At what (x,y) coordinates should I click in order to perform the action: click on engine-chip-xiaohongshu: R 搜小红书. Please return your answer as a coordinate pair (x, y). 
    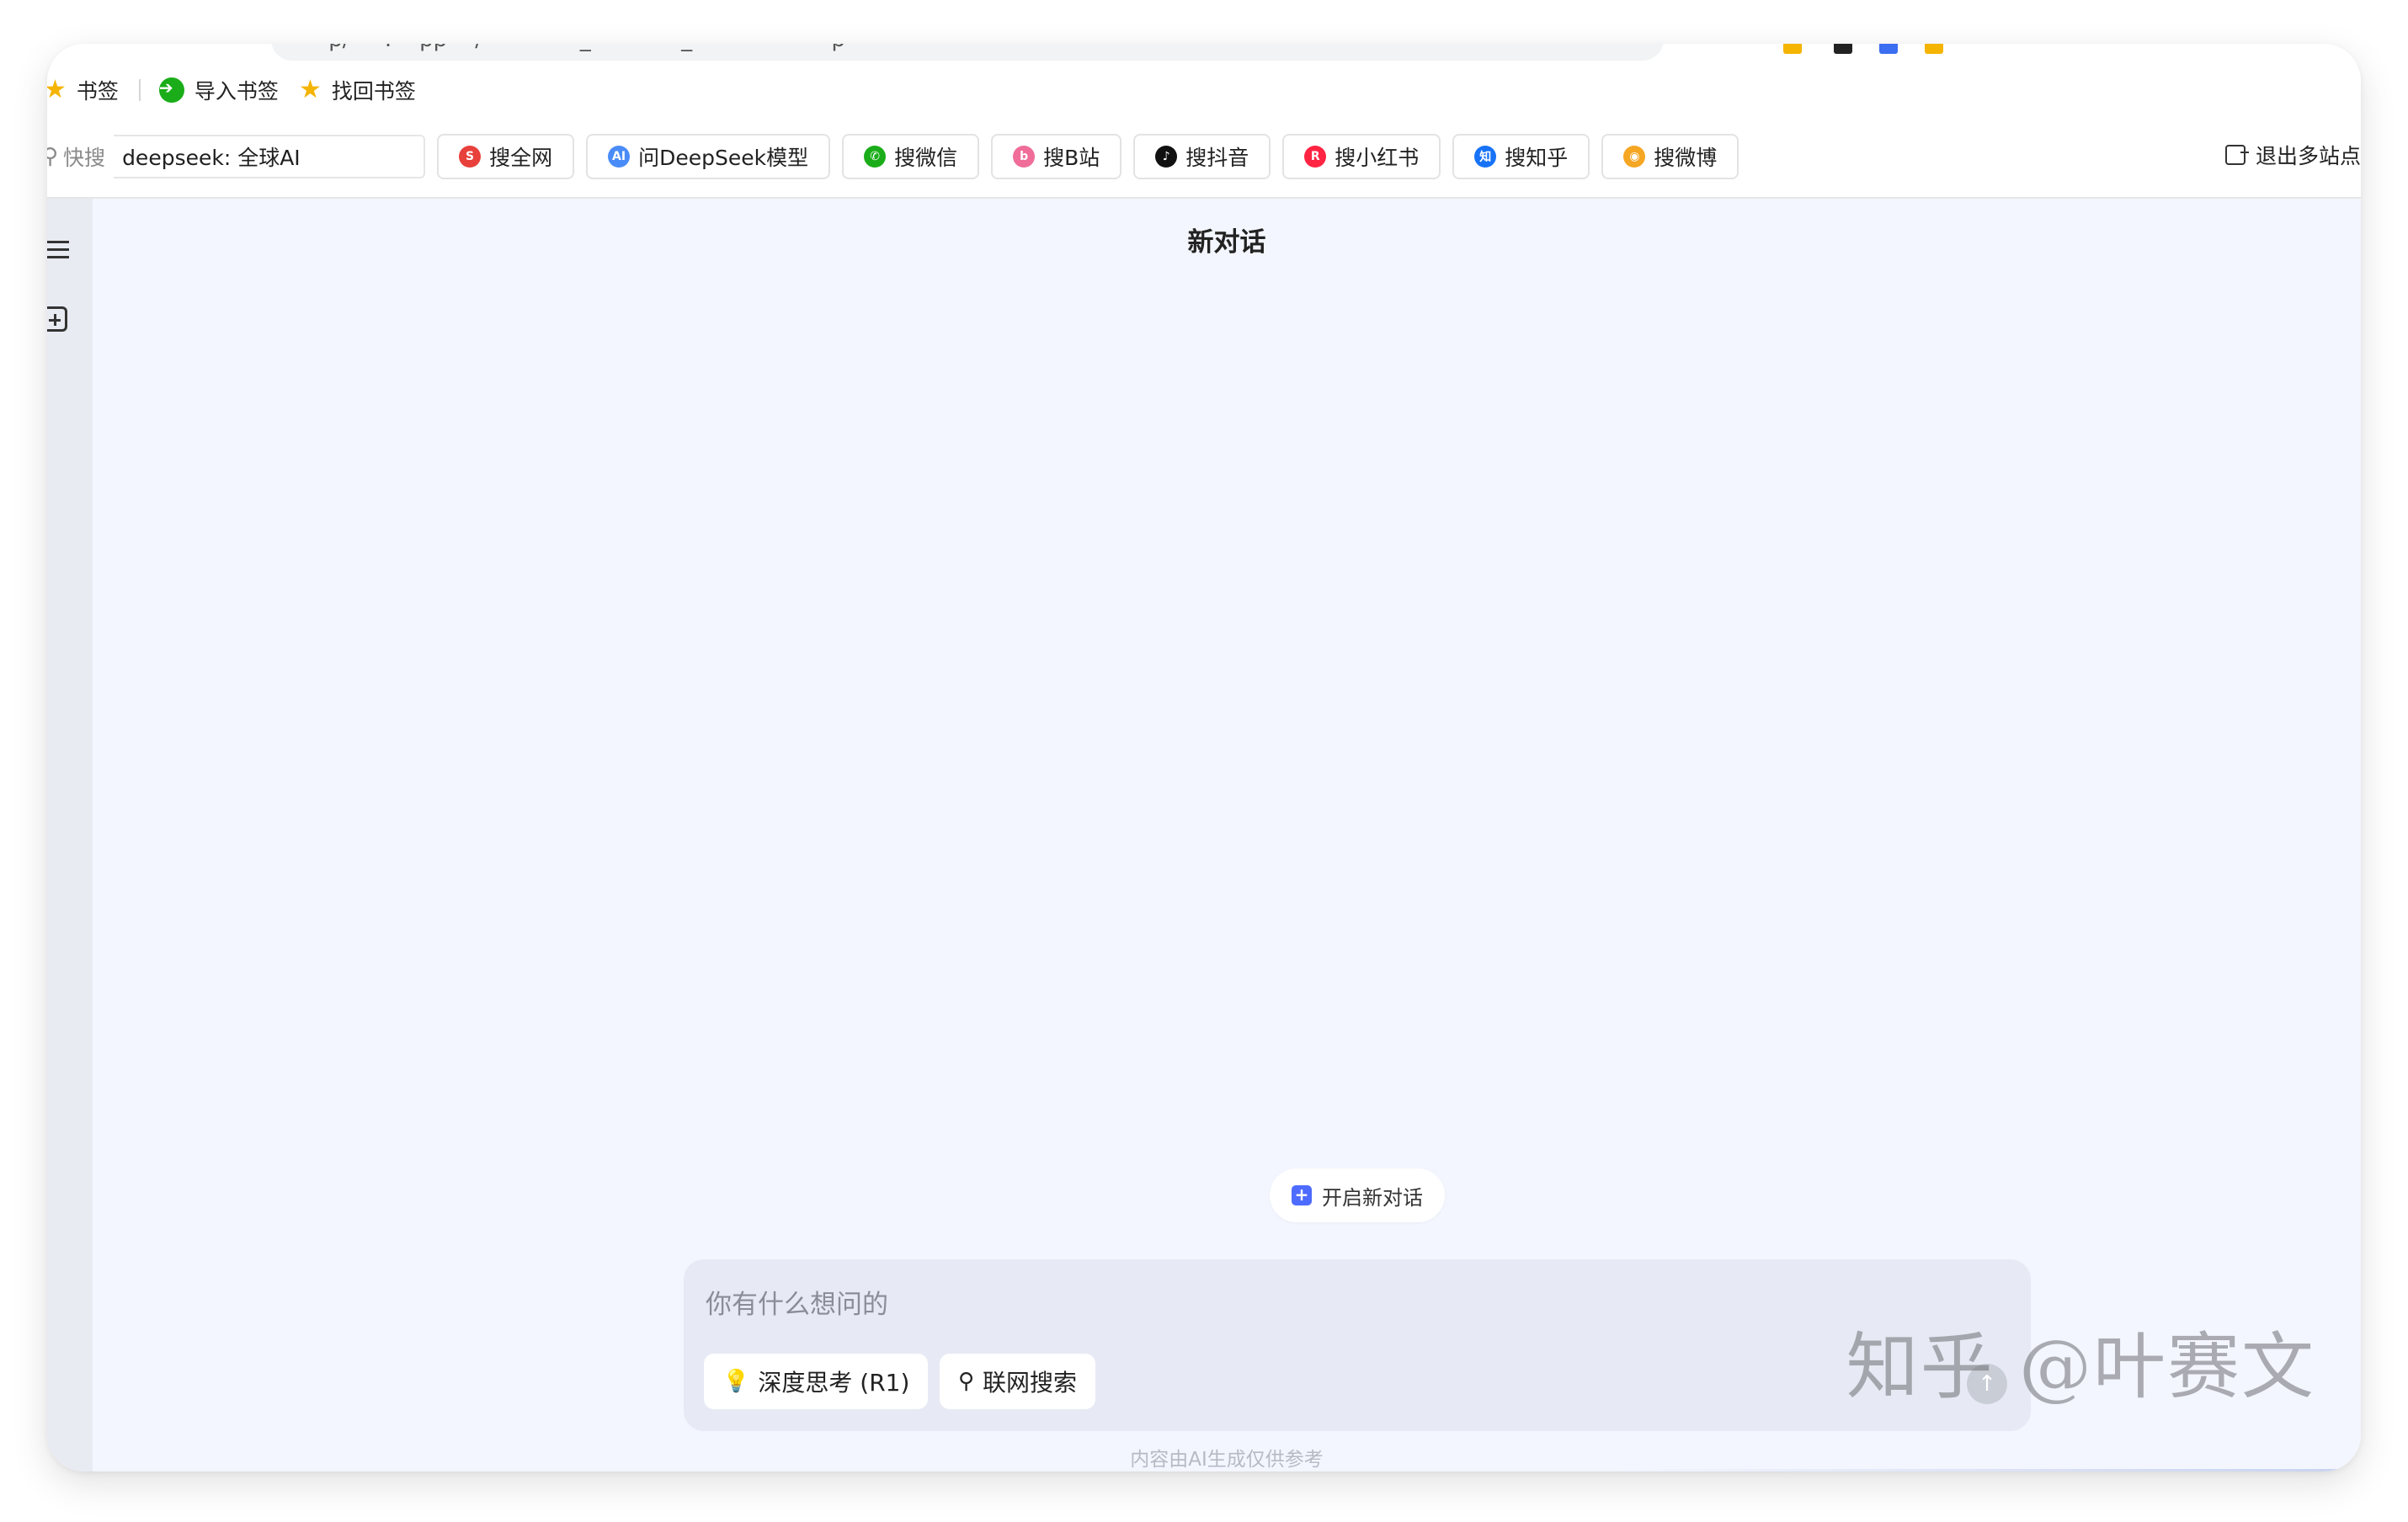
    Looking at the image, I should click on (1361, 156).